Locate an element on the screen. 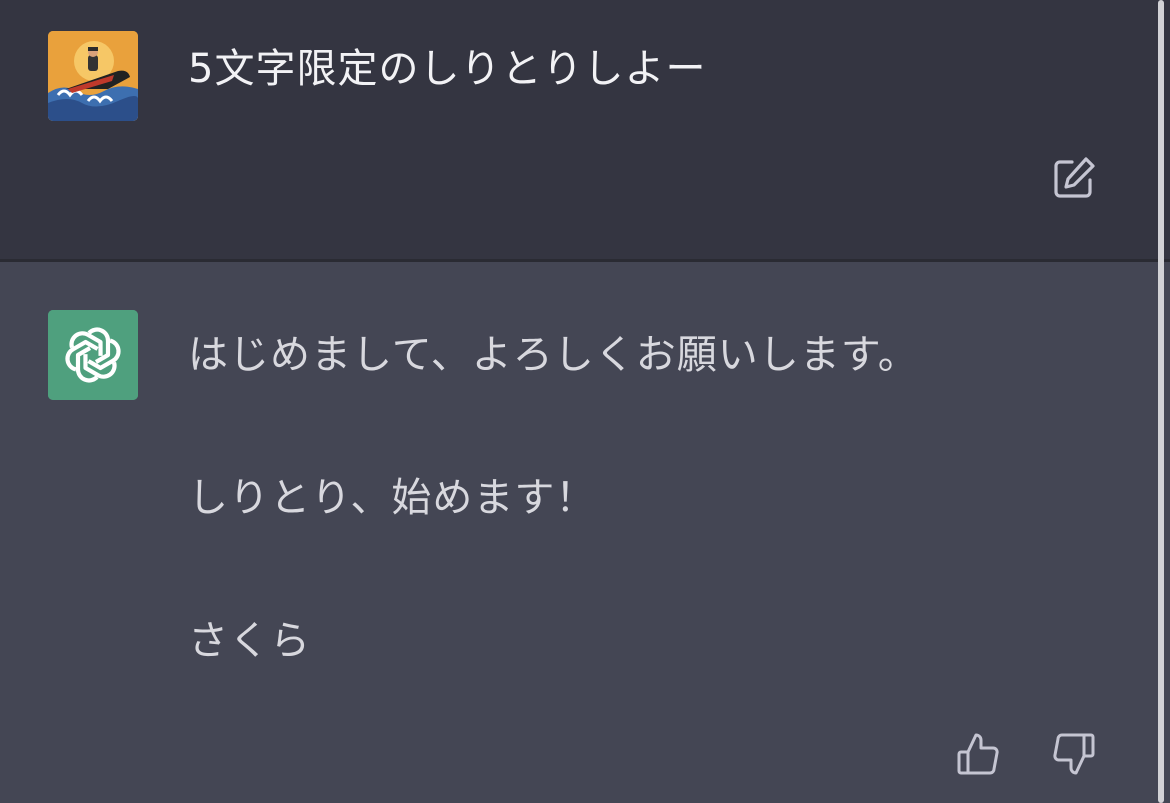 The image size is (1170, 803). edit-message-button is located at coordinates (1074, 178).